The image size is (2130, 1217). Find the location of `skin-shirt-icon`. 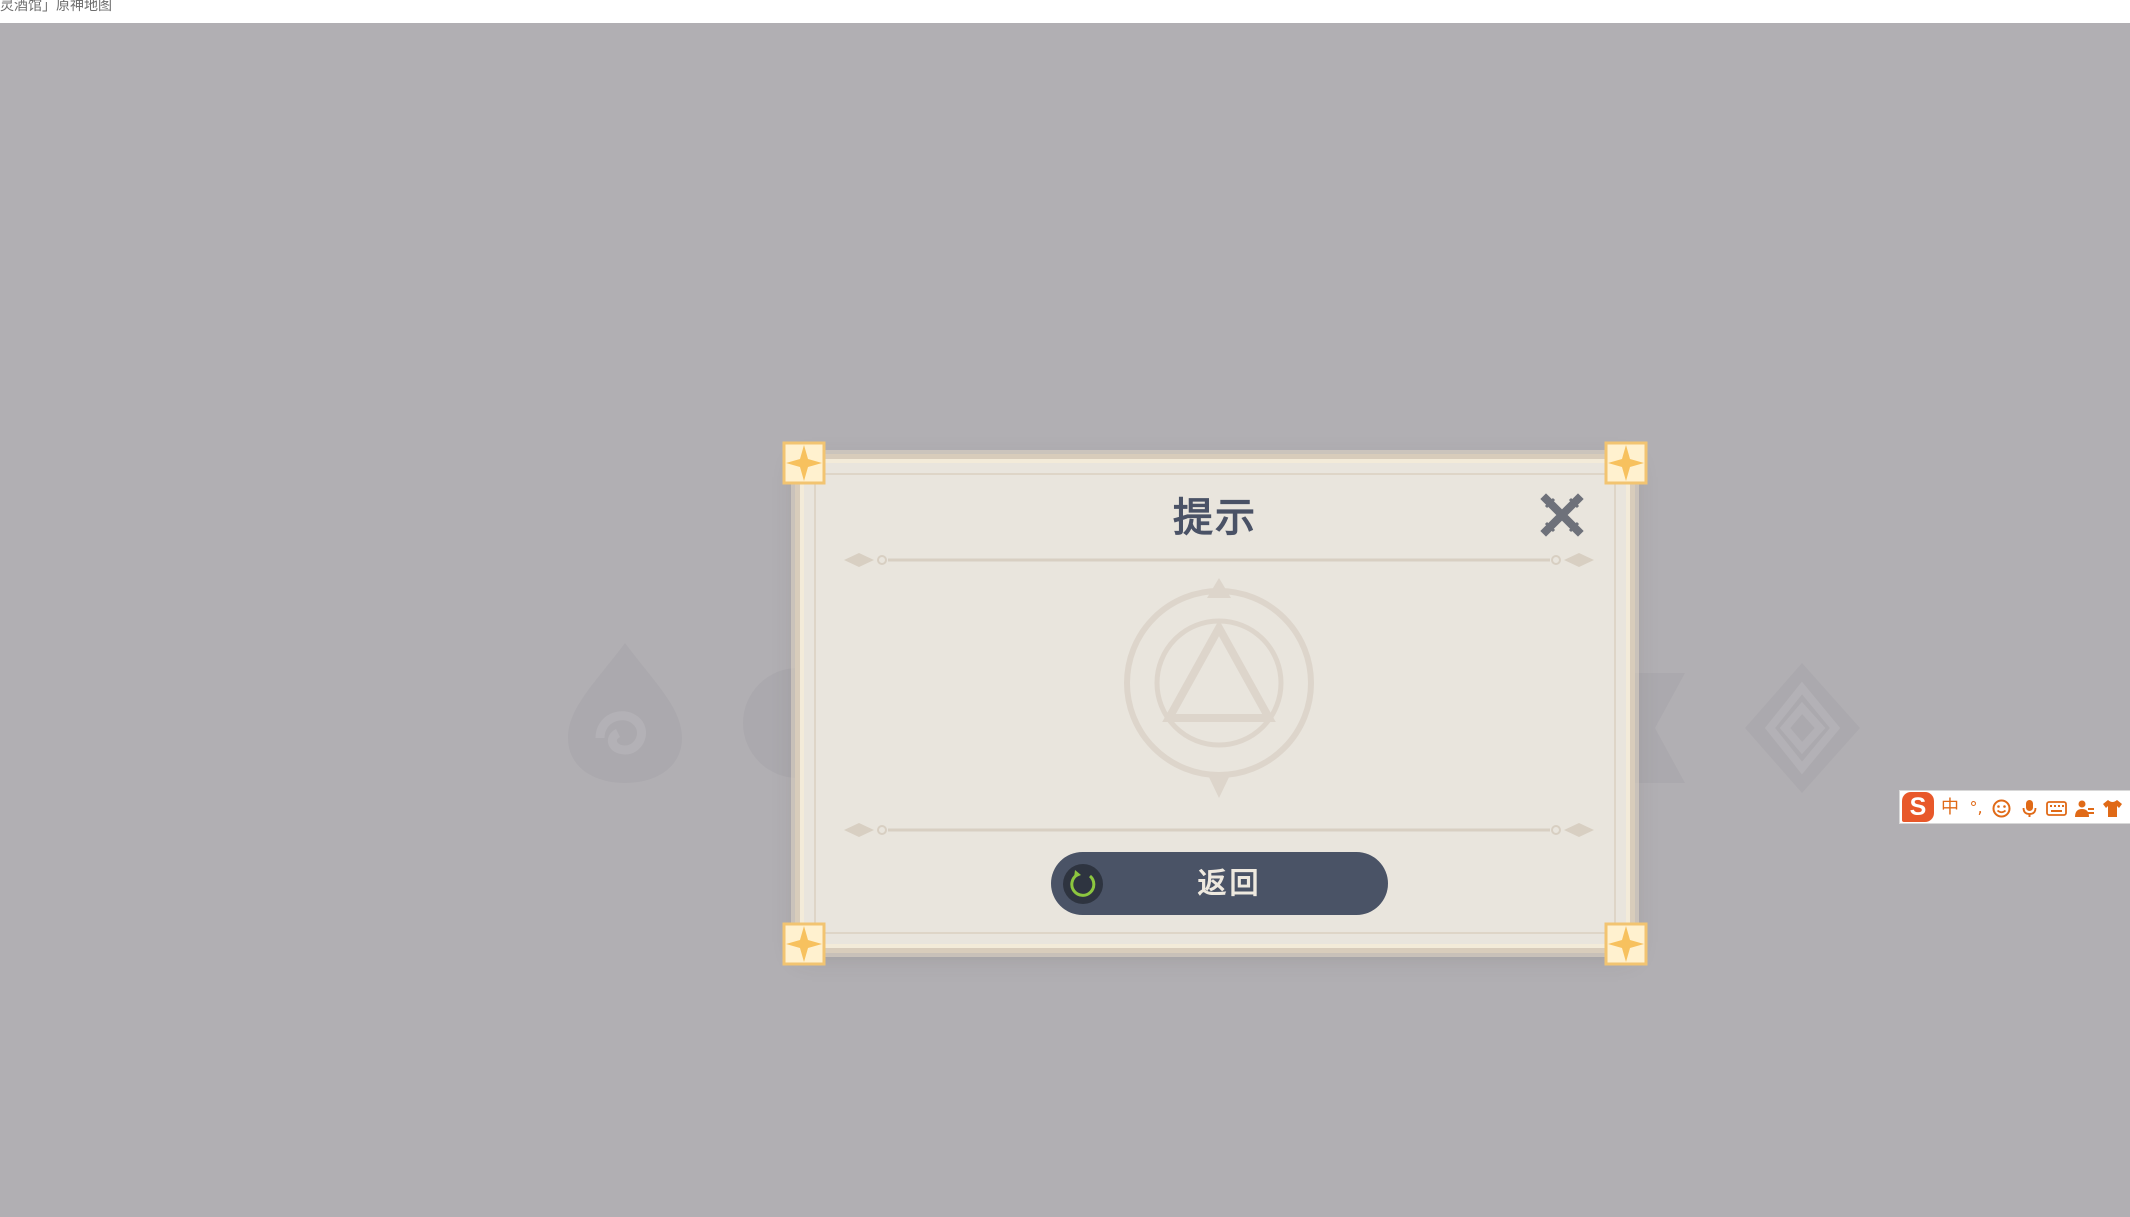

skin-shirt-icon is located at coordinates (2112, 808).